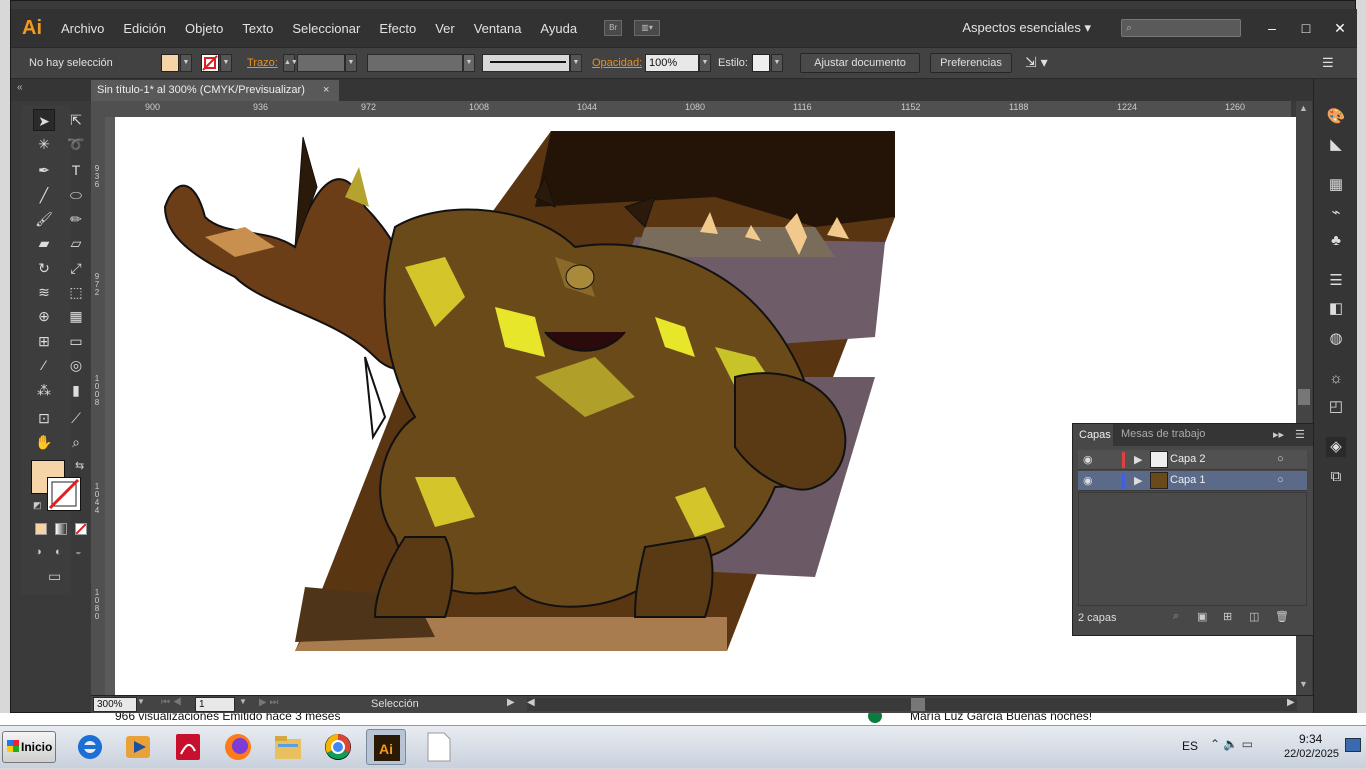  Describe the element at coordinates (1187, 459) in the screenshot. I see `layer-name: Capa 2` at that location.